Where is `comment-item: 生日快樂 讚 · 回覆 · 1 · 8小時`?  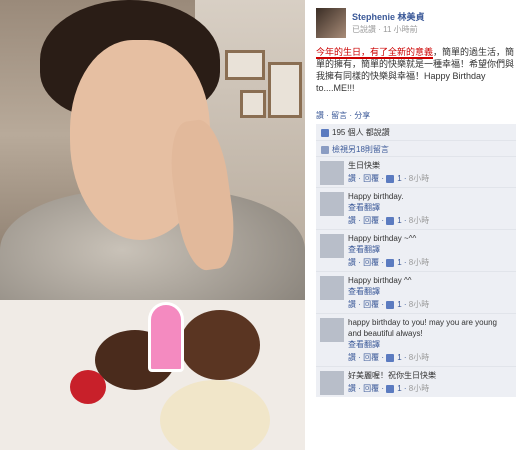
comment-item: 生日快樂 讚 · 回覆 · 1 · 8小時 is located at coordinates (416, 171).